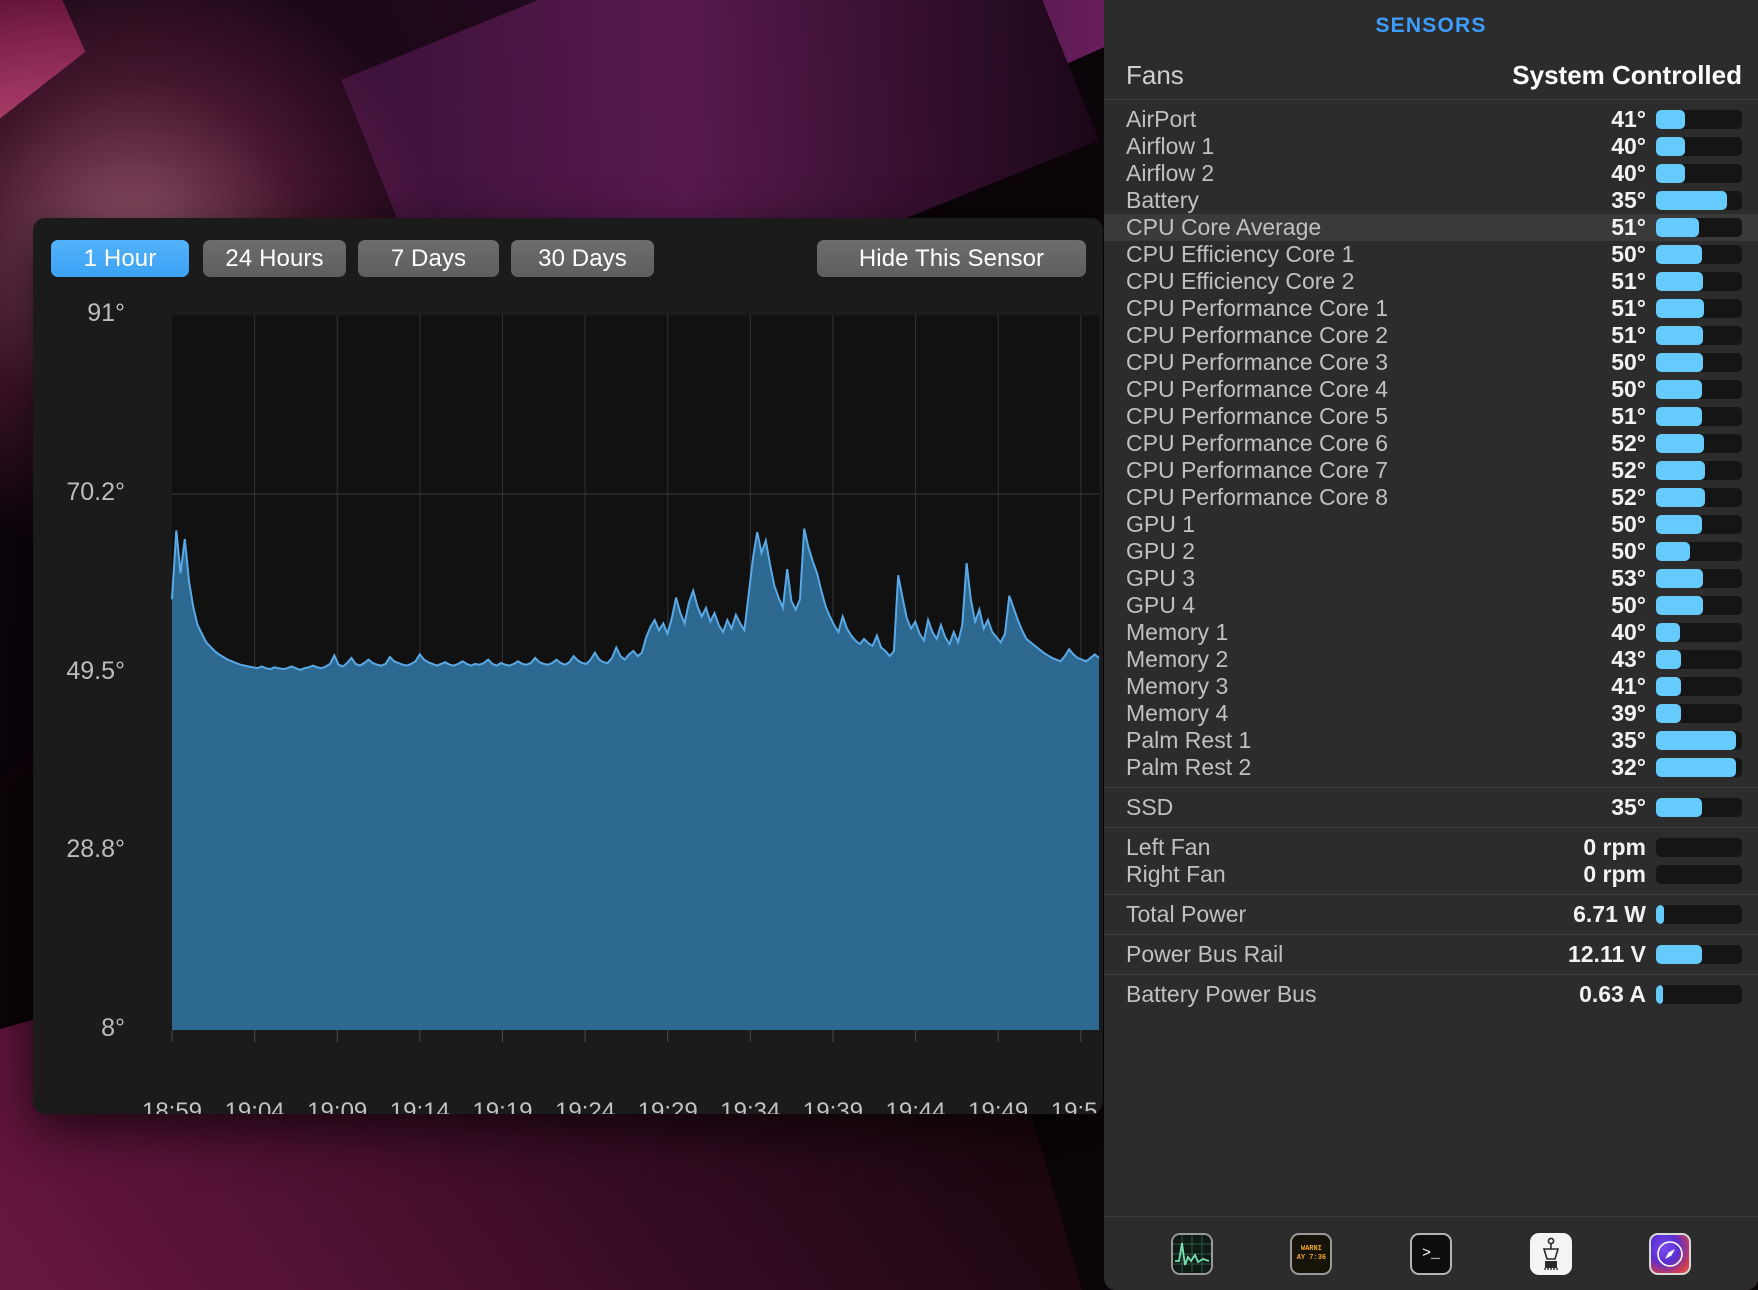 The width and height of the screenshot is (1758, 1290). I want to click on sensor-group: Total Power 6.71 W, so click(1431, 915).